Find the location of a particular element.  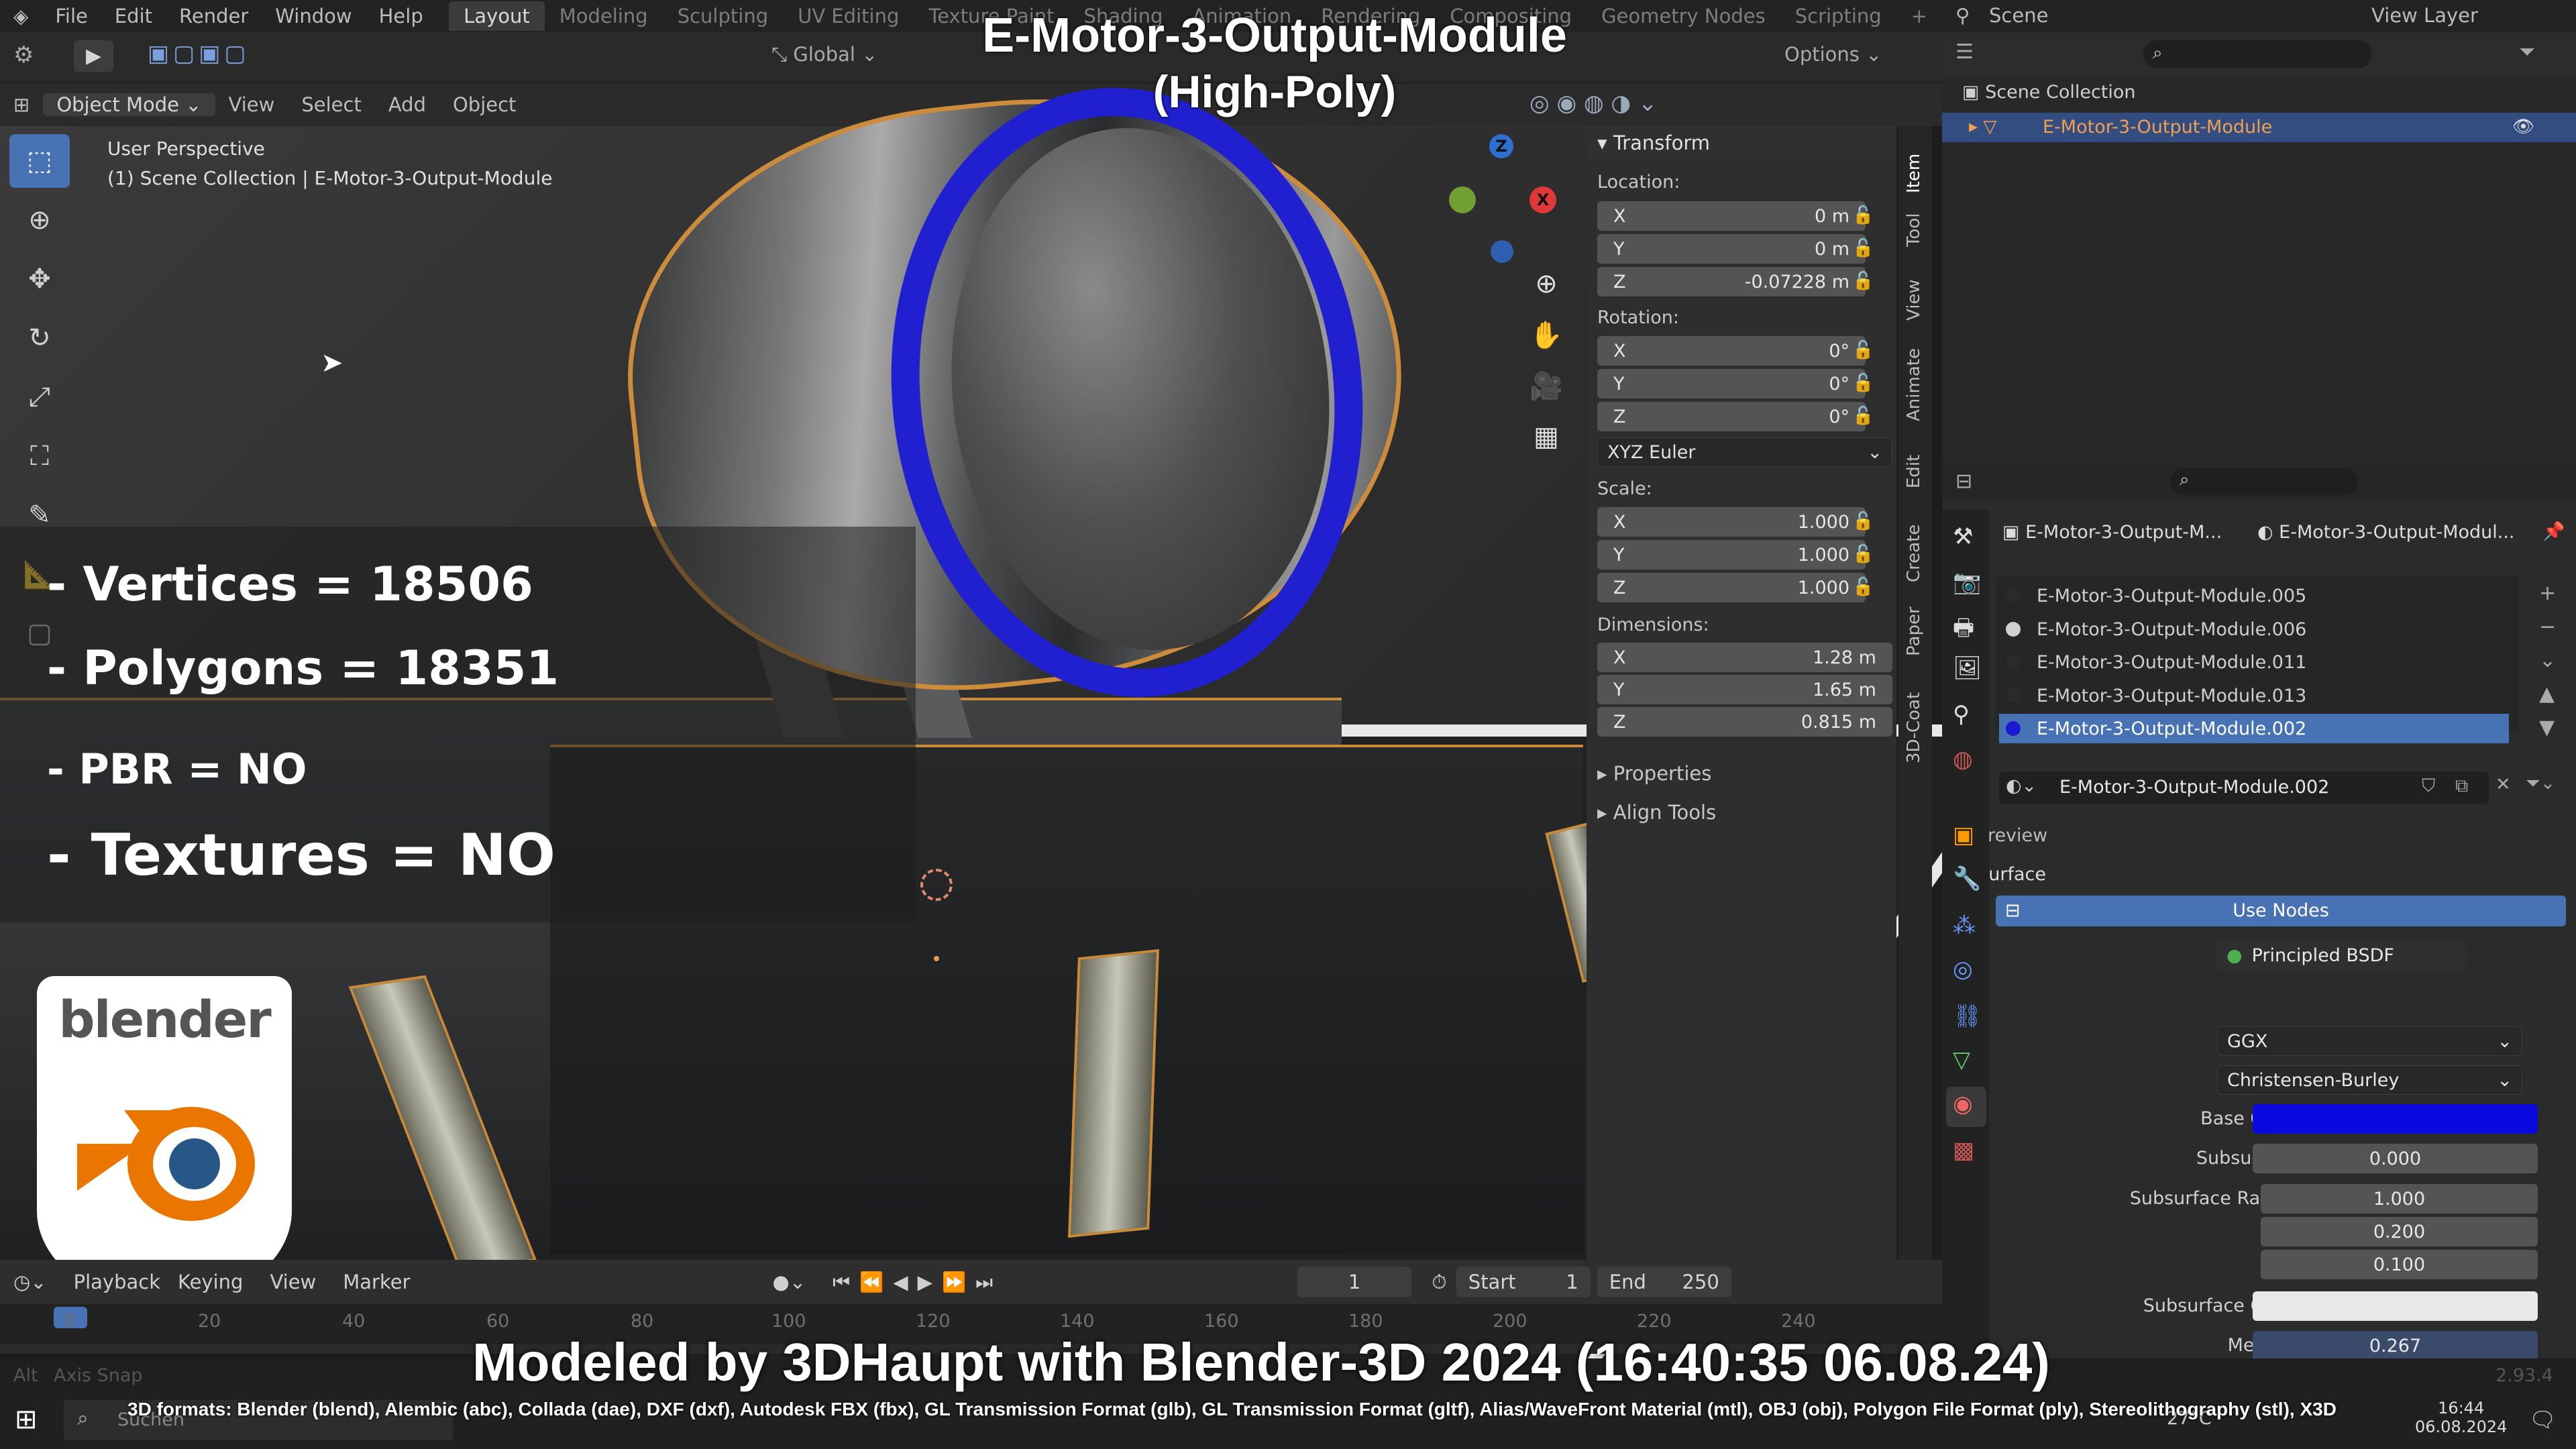

material-tab-active: ◉ is located at coordinates (1966, 1107).